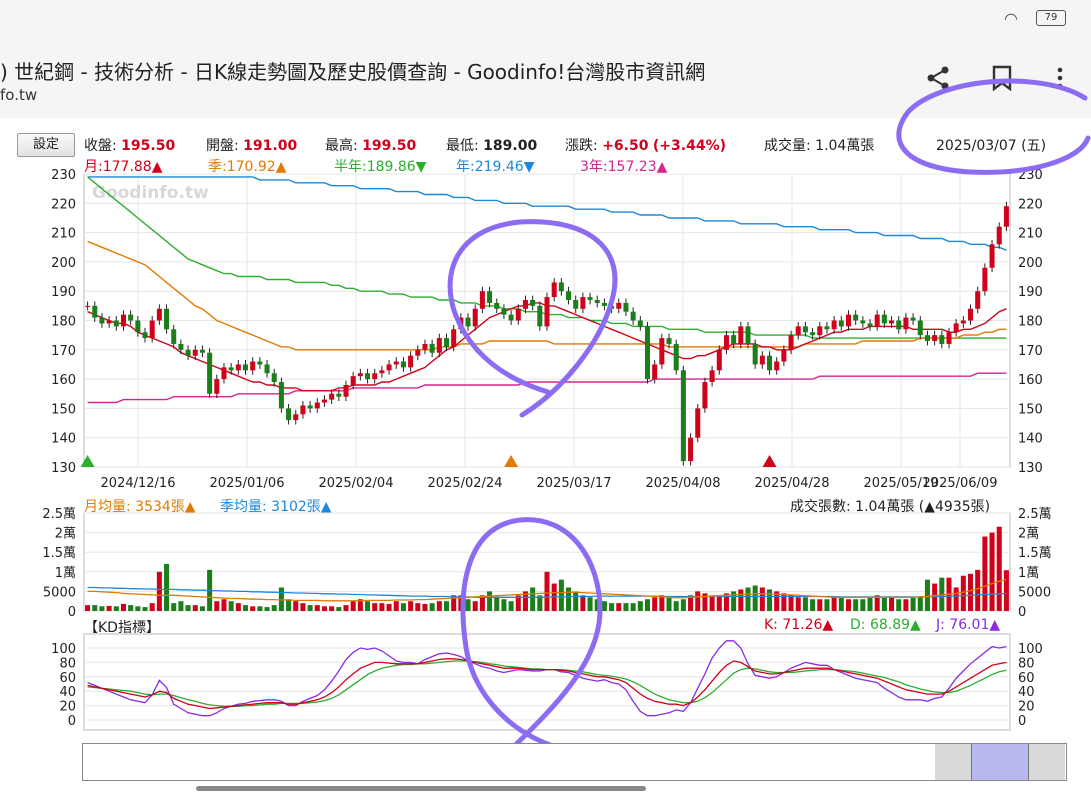 The width and height of the screenshot is (1091, 800). What do you see at coordinates (574, 762) in the screenshot?
I see `range-scrollbar` at bounding box center [574, 762].